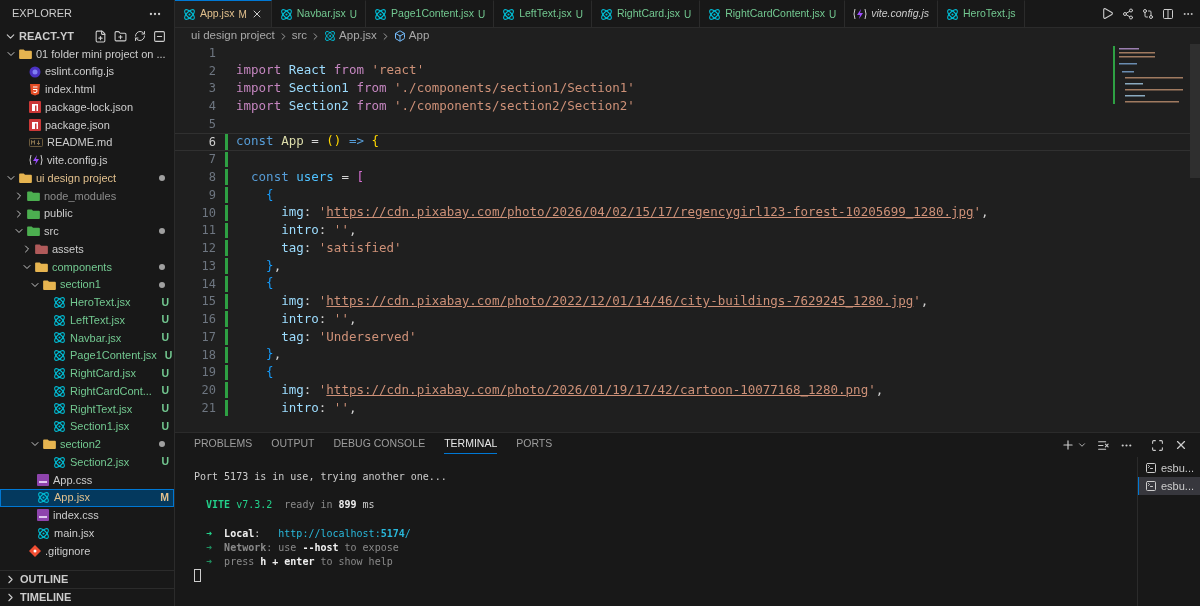  Describe the element at coordinates (35, 71) in the screenshot. I see `circle-icon` at that location.